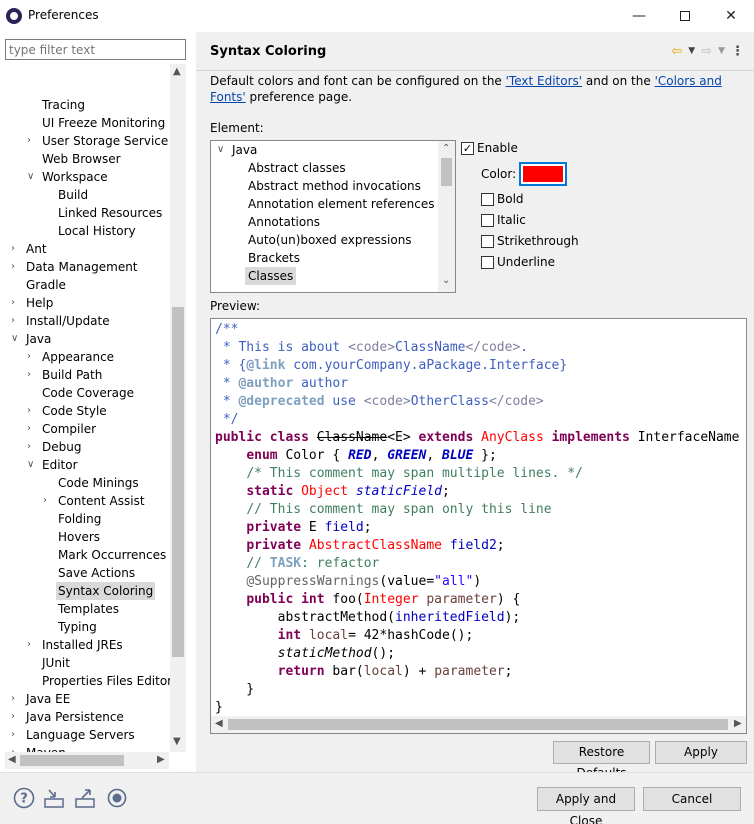  What do you see at coordinates (330, 240) in the screenshot?
I see `element-item: Auto(un)boxed expressions` at bounding box center [330, 240].